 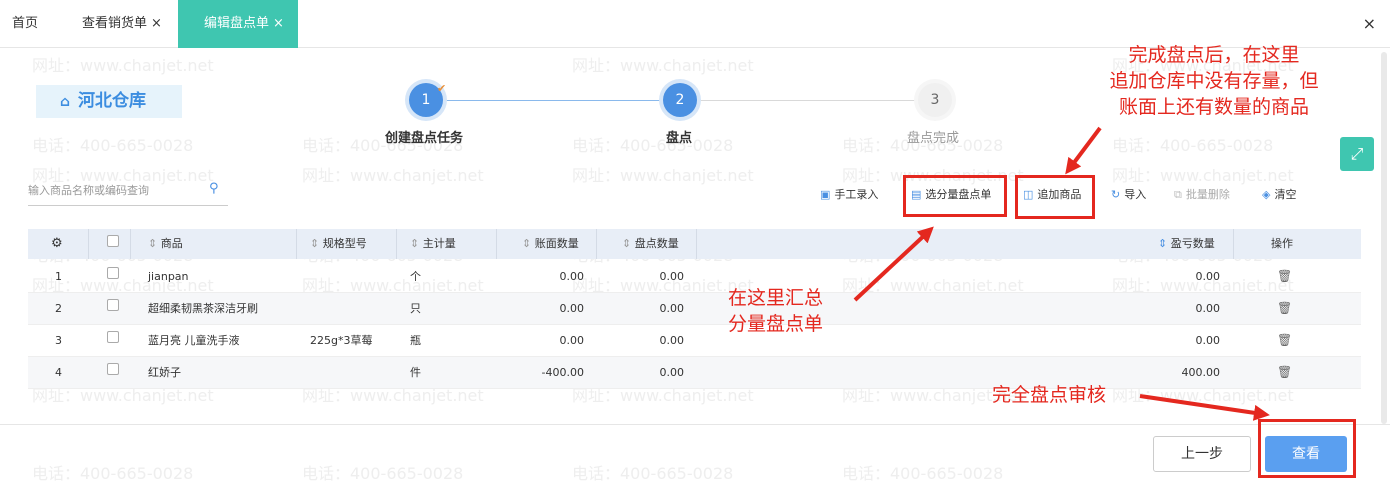 I want to click on arrow-to-select-sub, so click(x=893, y=264).